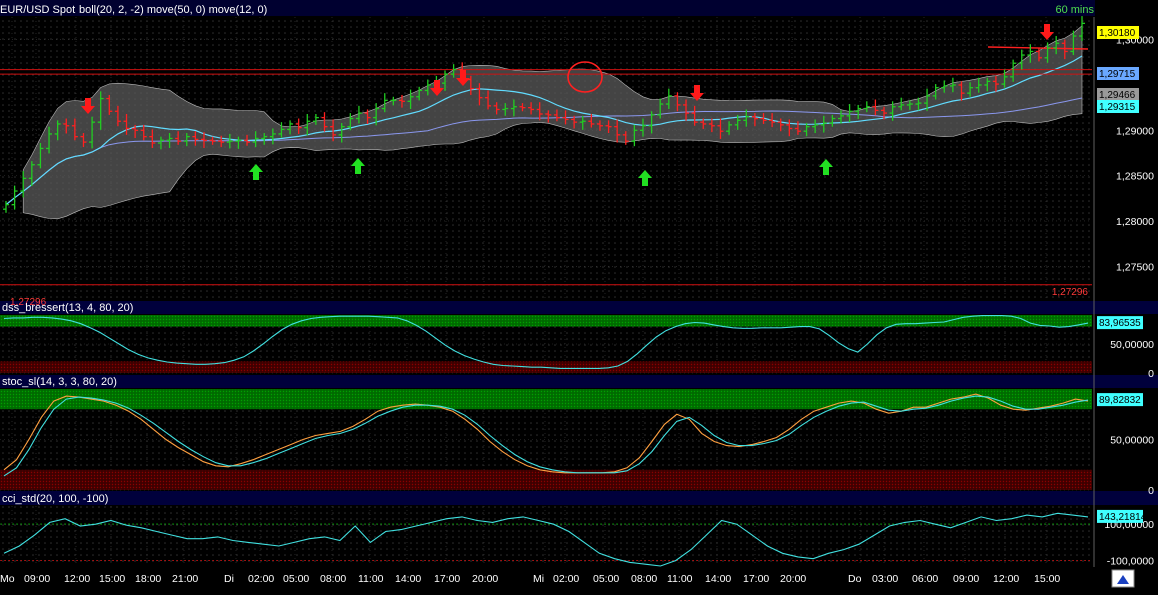  Describe the element at coordinates (1117, 107) in the screenshot. I see `price-tag-label: 1,29315` at that location.